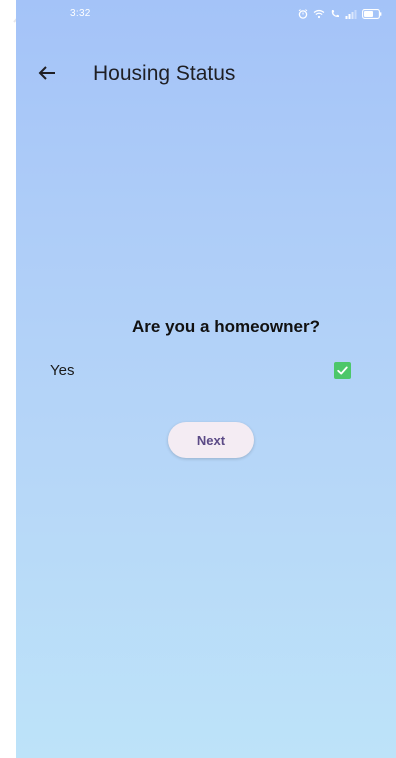 This screenshot has width=396, height=758. Describe the element at coordinates (80, 13) in the screenshot. I see `status-time: 3:32` at that location.